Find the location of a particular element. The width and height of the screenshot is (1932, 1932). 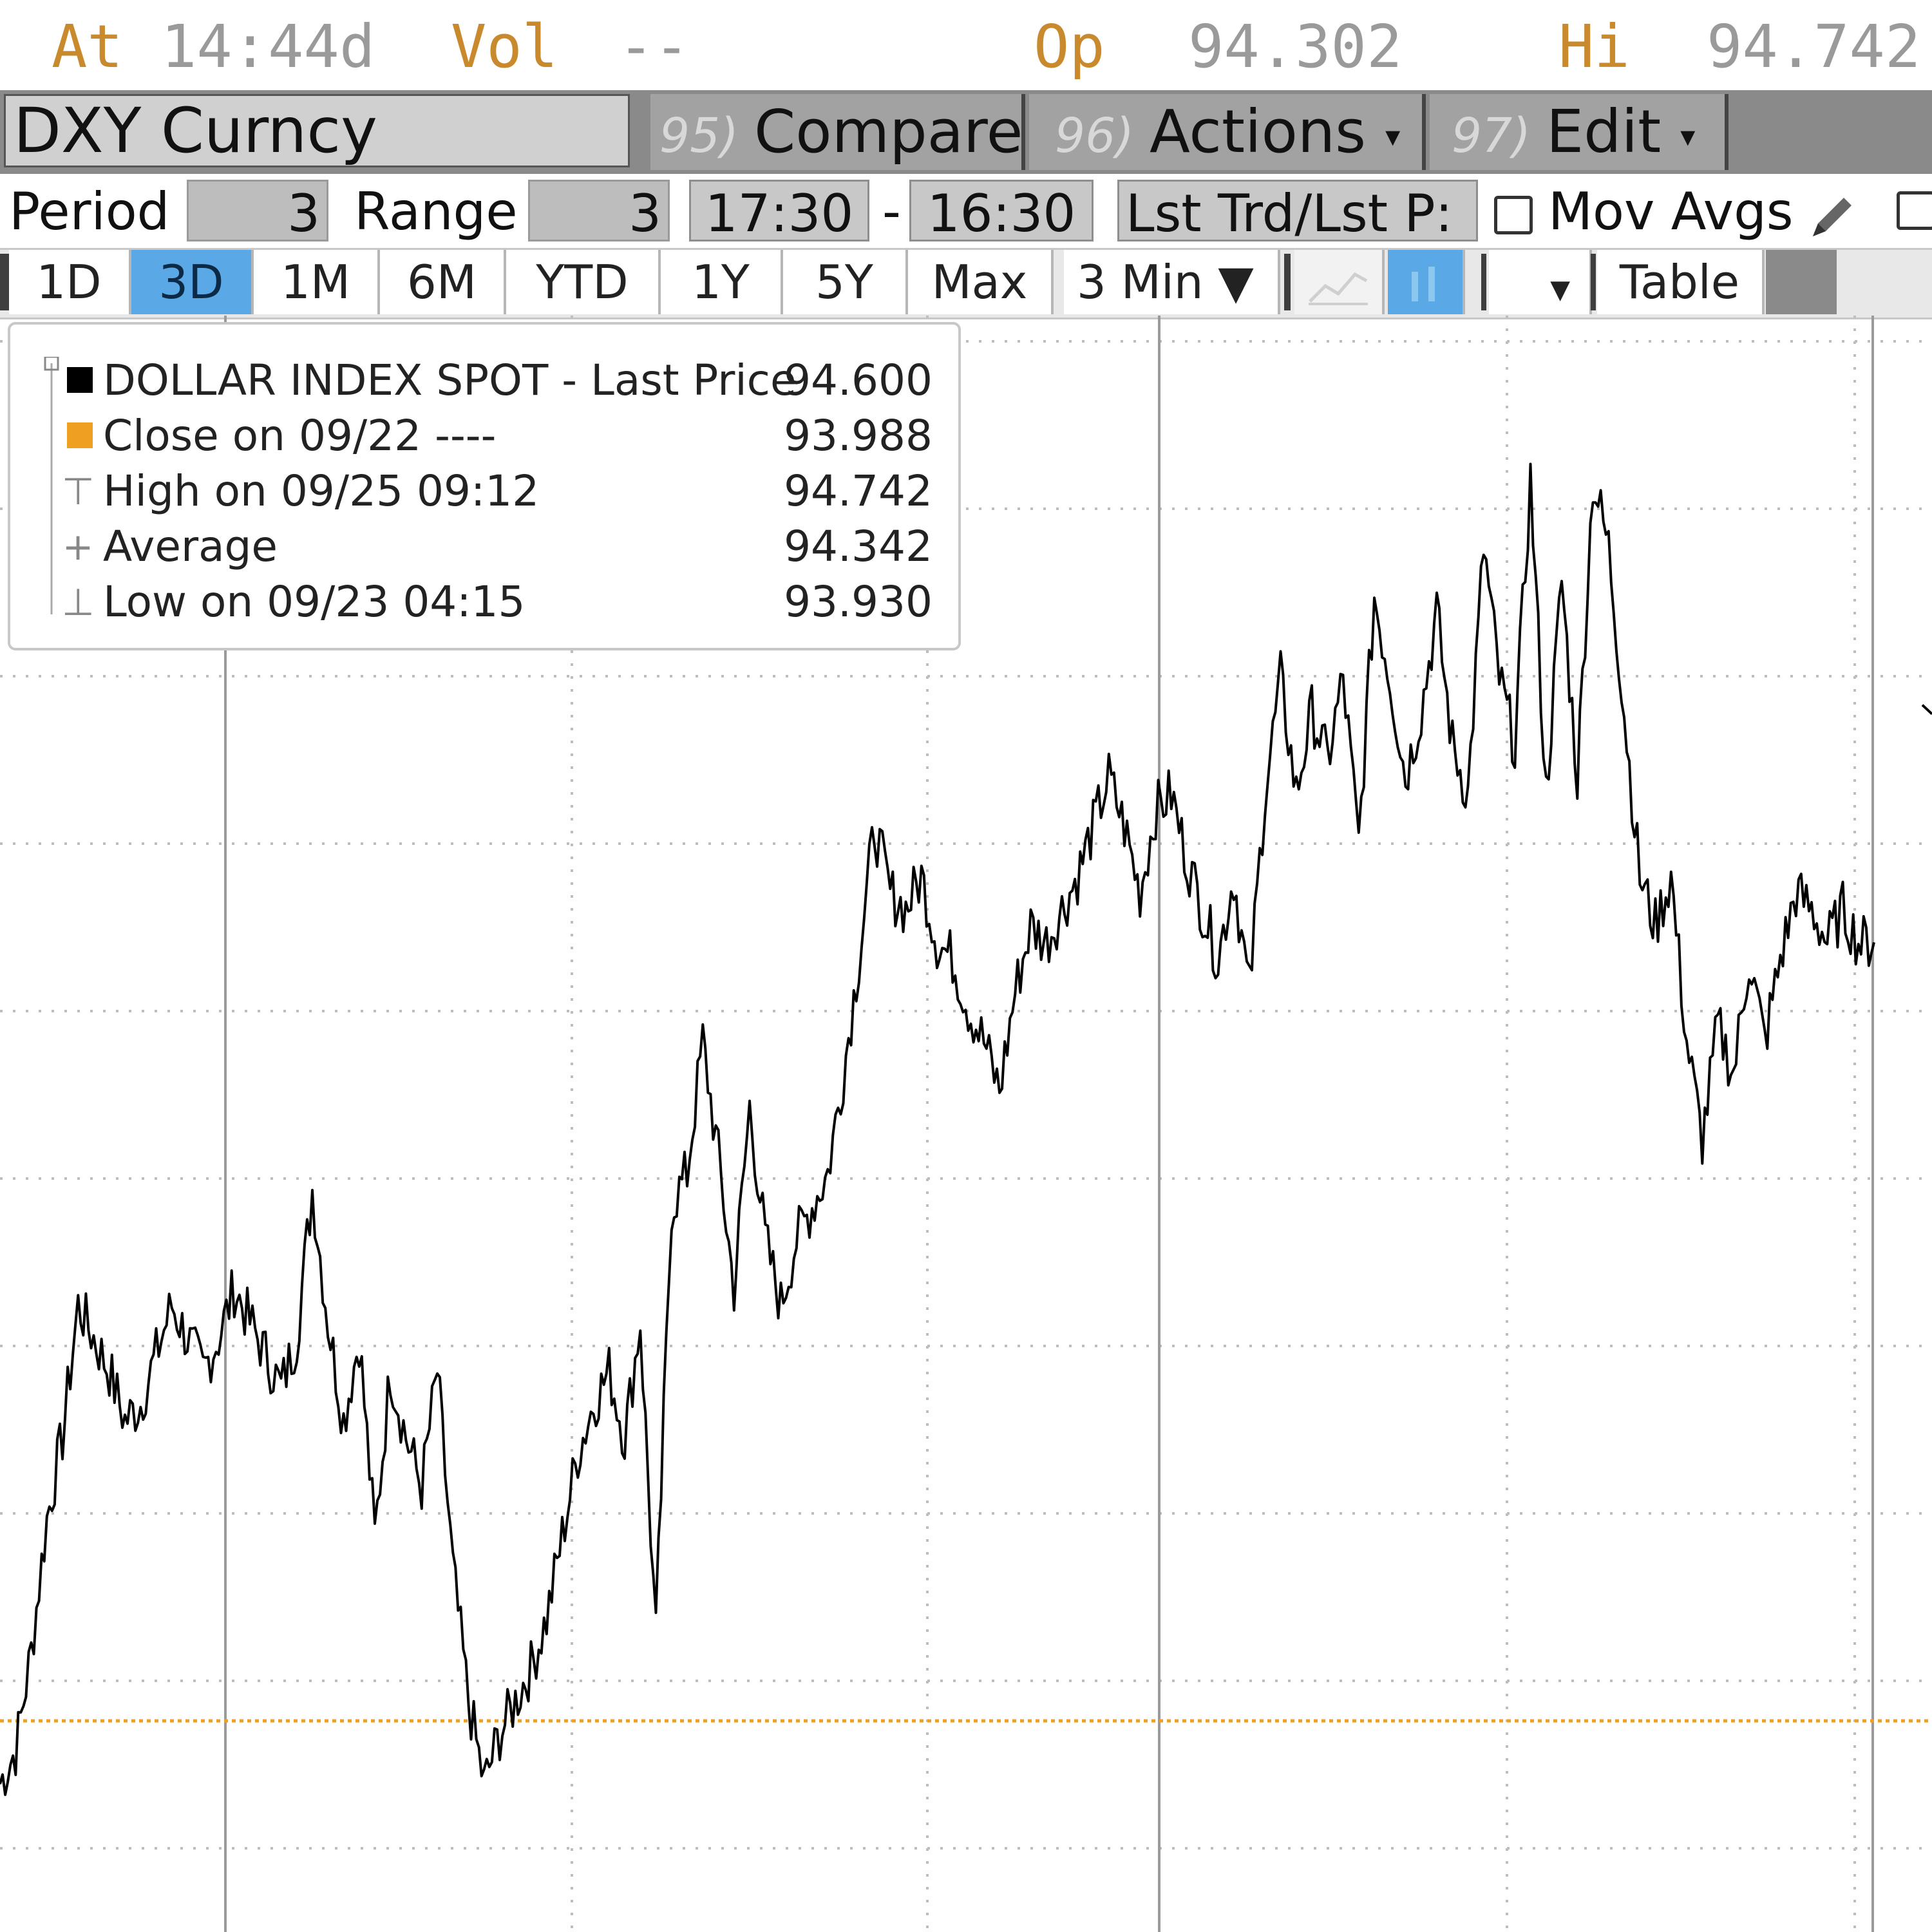

compare-button-label: Compare is located at coordinates (888, 131).